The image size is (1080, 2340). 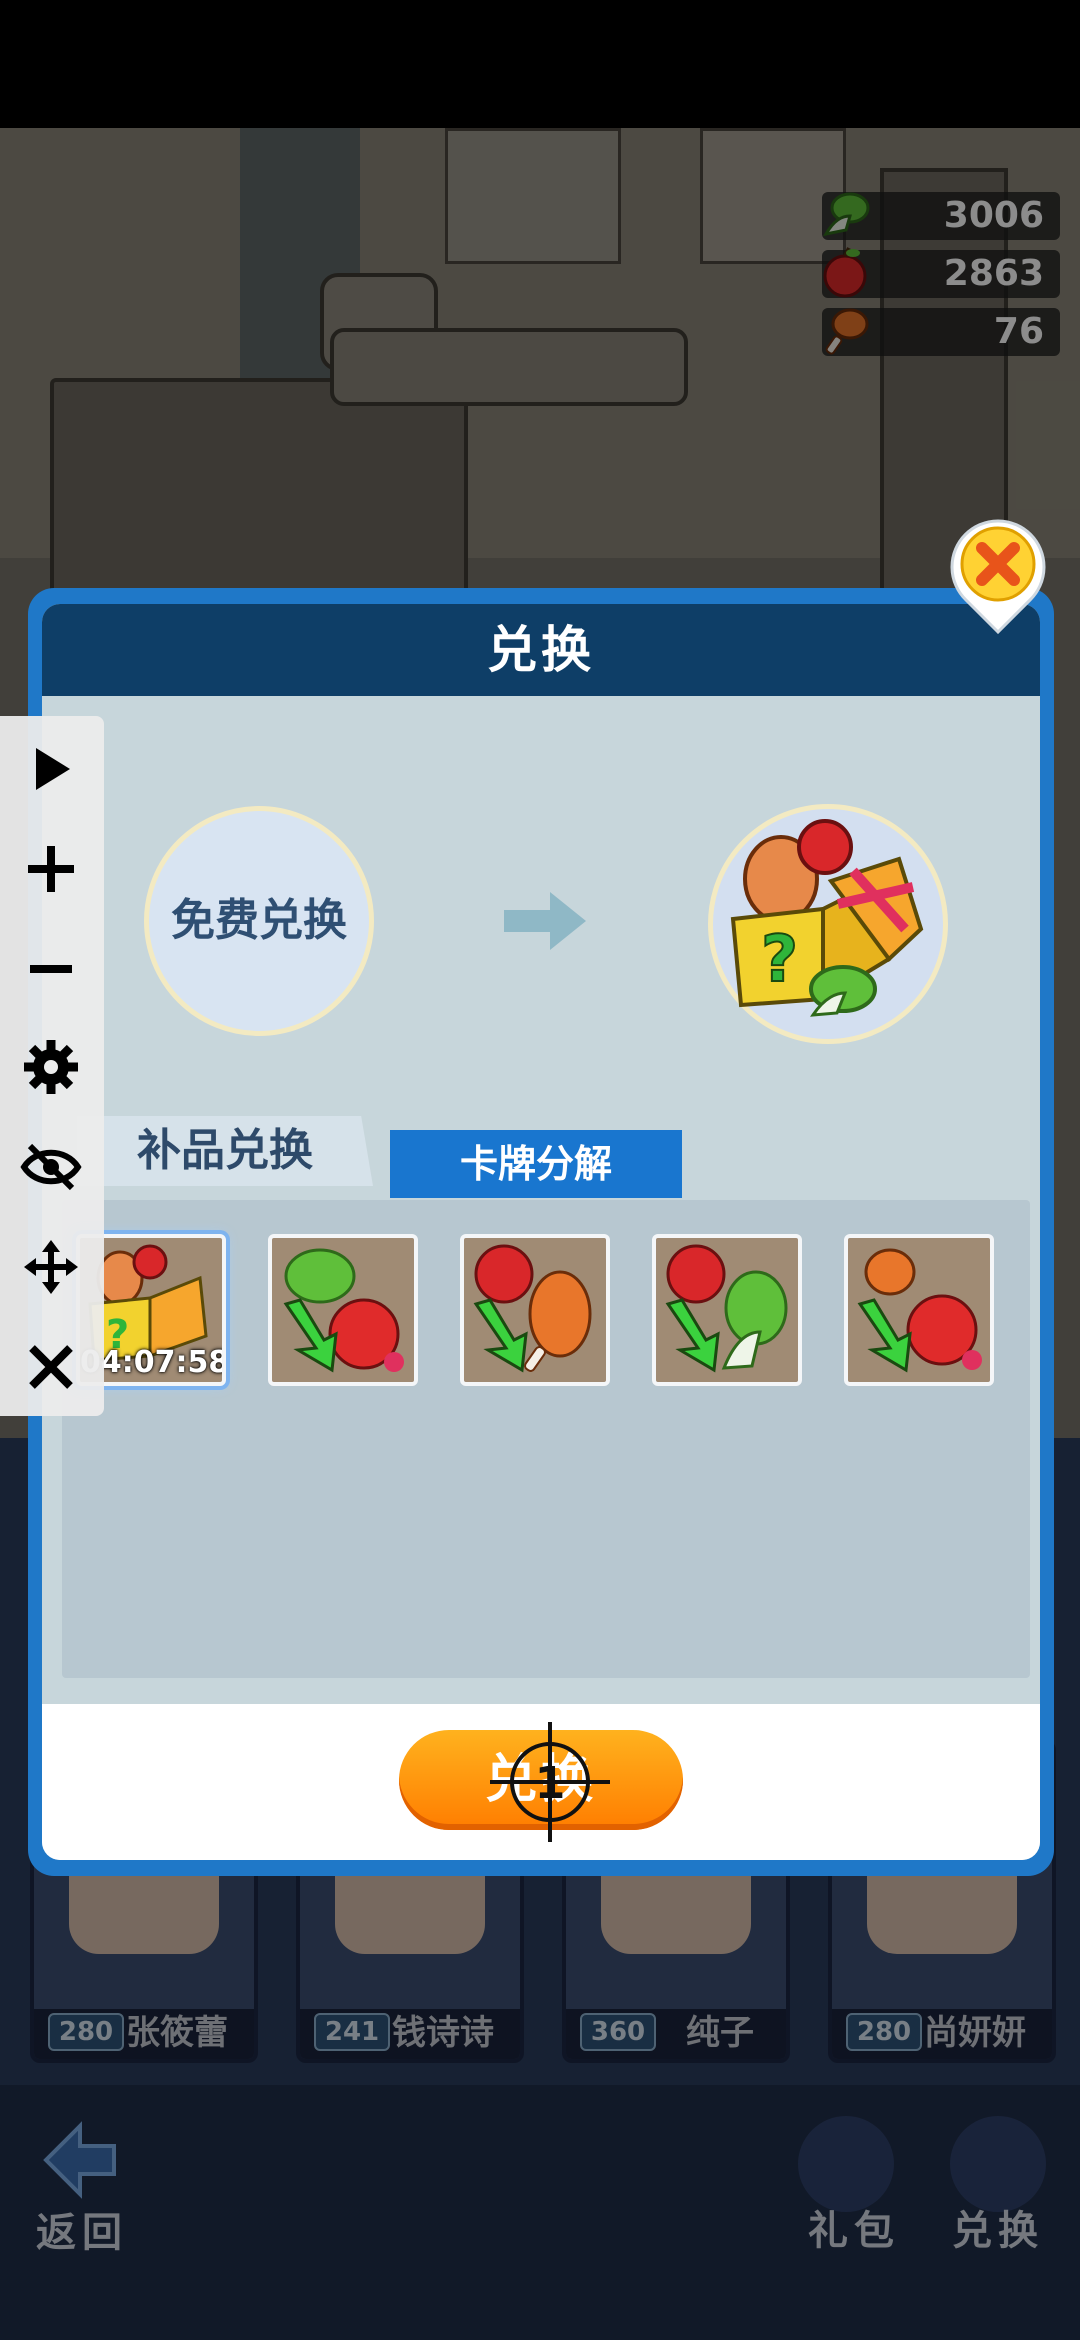 What do you see at coordinates (827, 918) in the screenshot?
I see `mystery-food-box-icon: ?` at bounding box center [827, 918].